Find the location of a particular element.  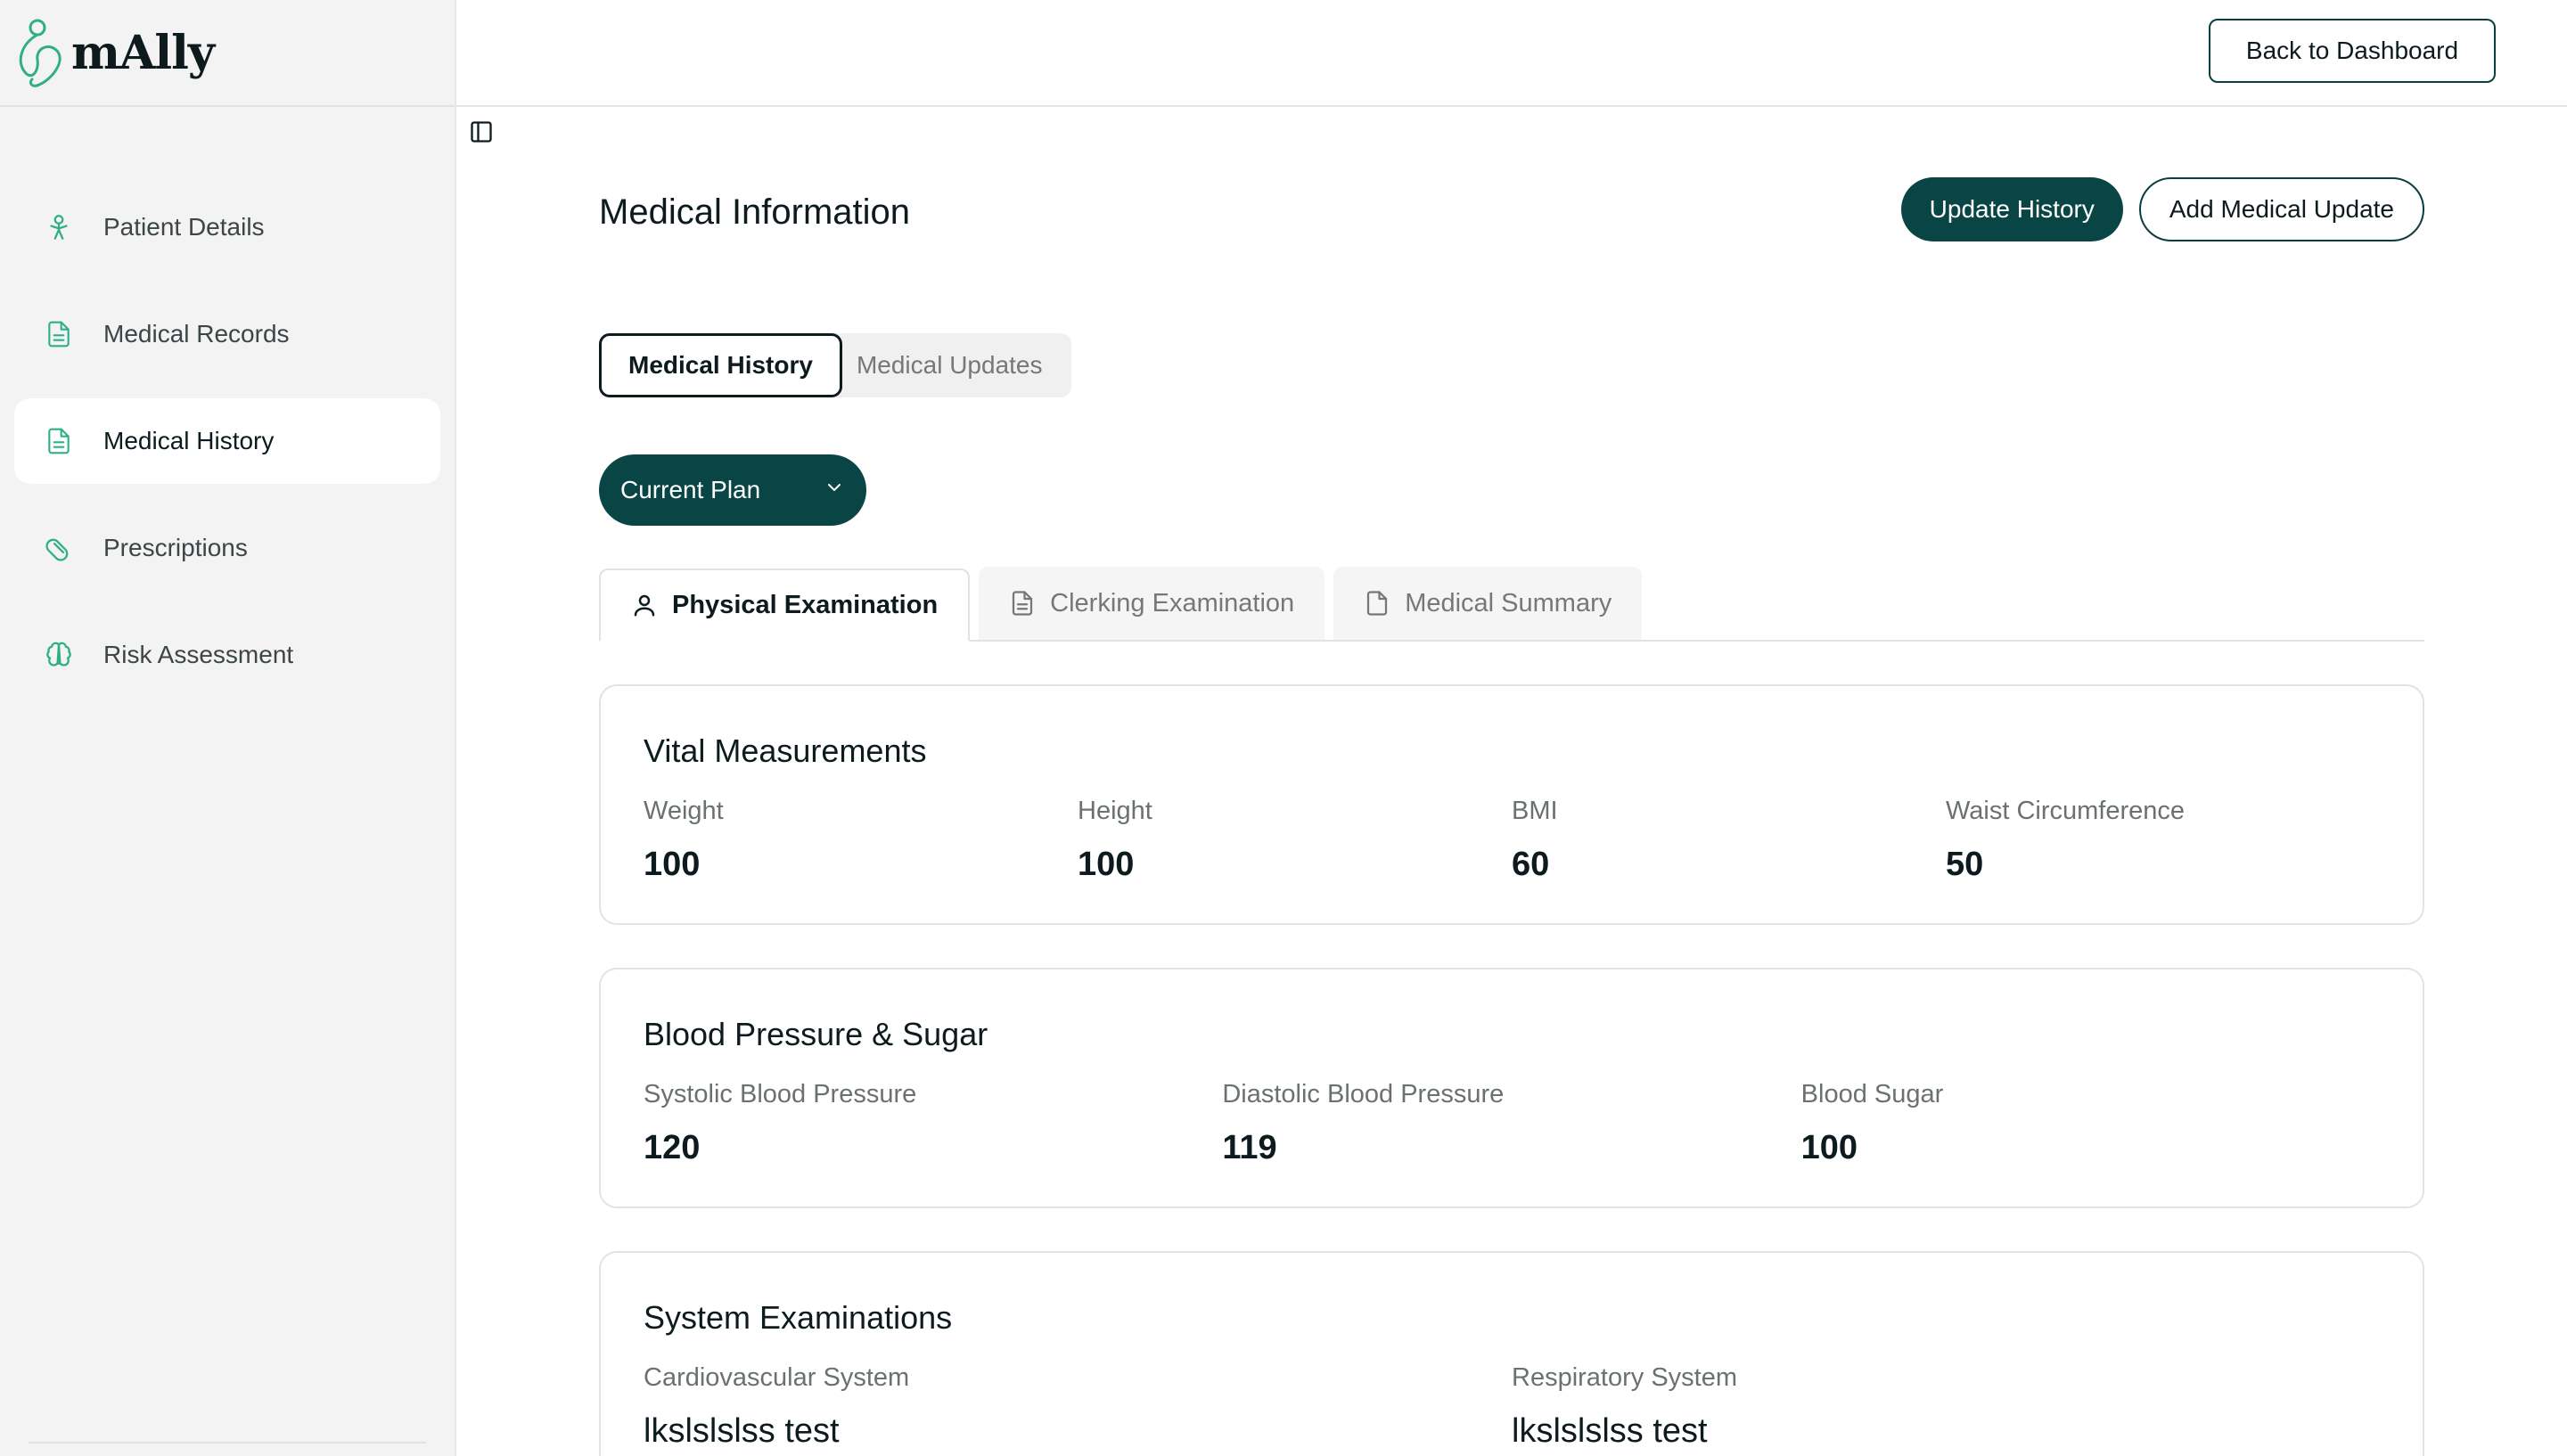

systolic-field: Systolic Blood Pressure 120 is located at coordinates (933, 1124).